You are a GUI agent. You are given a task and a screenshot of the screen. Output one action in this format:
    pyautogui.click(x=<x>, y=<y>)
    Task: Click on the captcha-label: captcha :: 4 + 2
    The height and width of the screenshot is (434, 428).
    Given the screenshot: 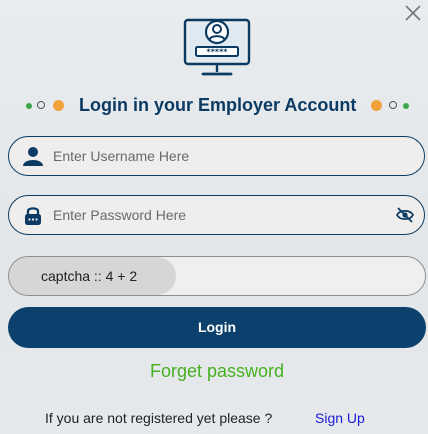 What is the action you would take?
    pyautogui.click(x=92, y=276)
    